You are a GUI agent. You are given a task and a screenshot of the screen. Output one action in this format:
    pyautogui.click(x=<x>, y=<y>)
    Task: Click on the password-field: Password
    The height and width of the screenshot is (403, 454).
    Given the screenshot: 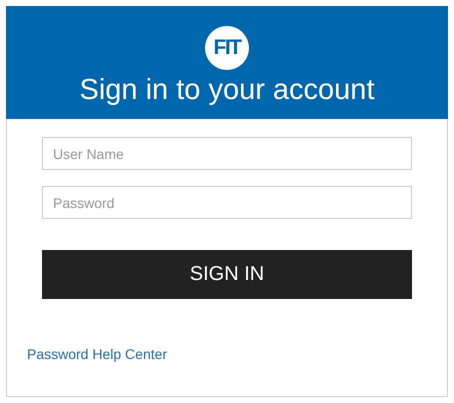 What is the action you would take?
    pyautogui.click(x=227, y=202)
    